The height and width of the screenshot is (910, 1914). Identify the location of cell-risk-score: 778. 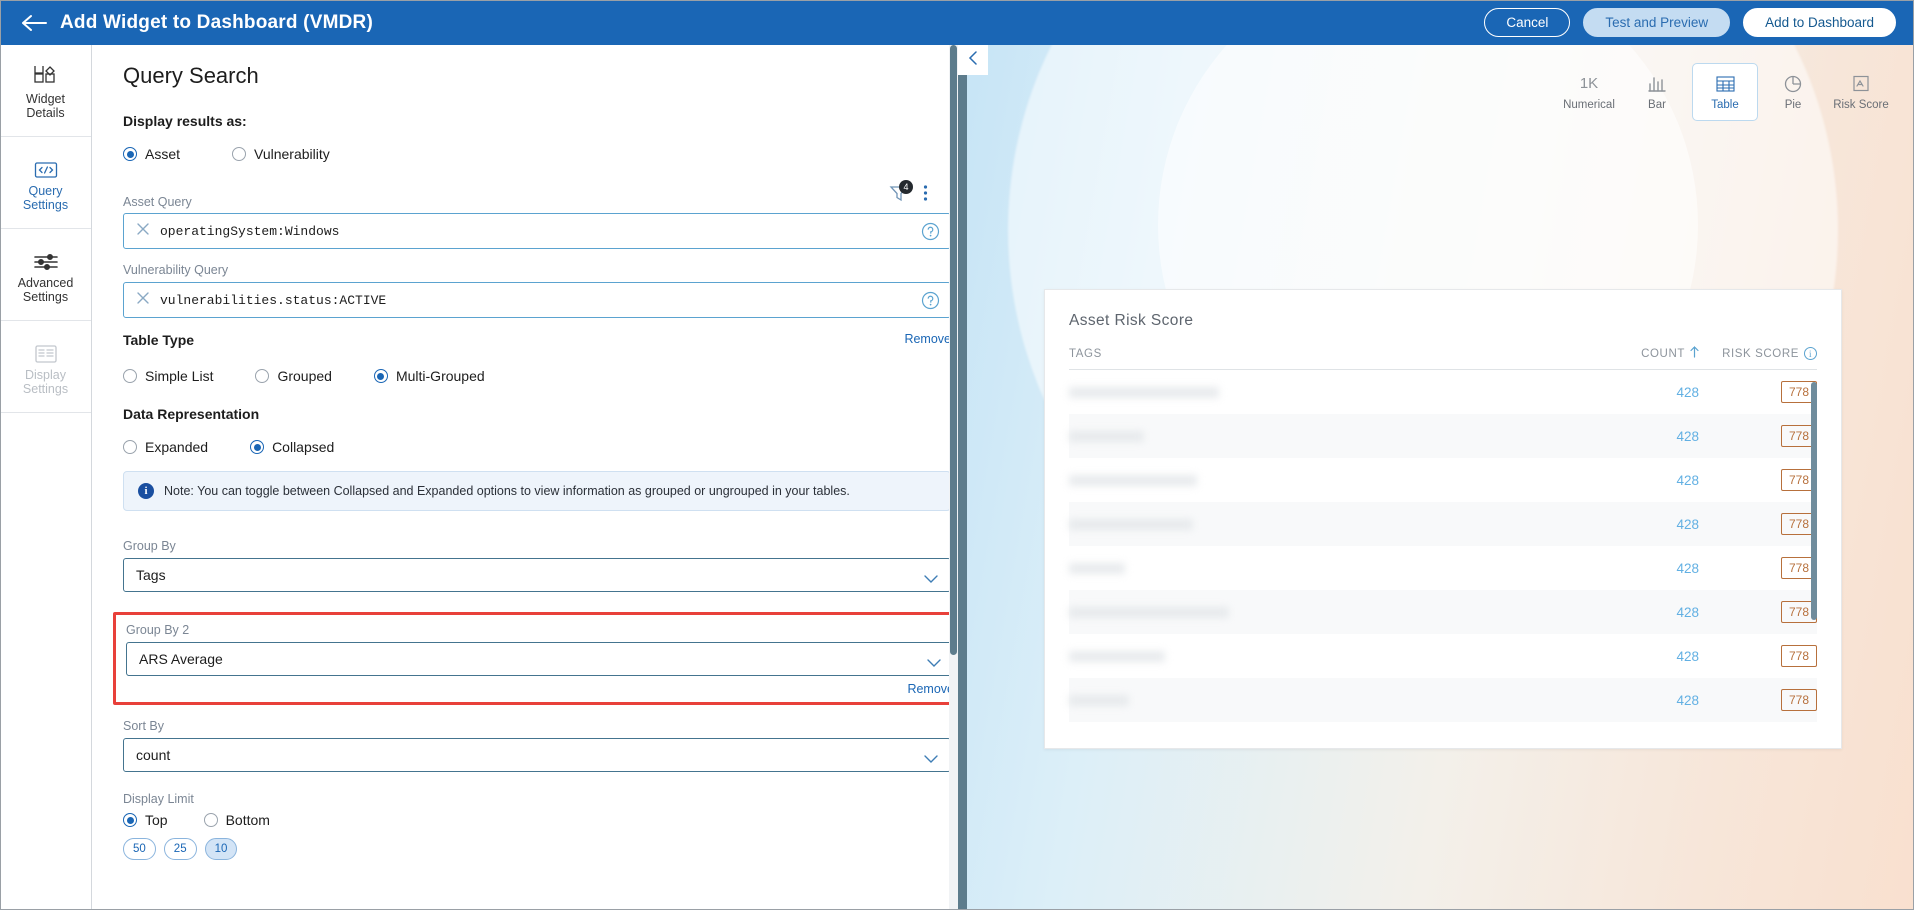
(1758, 480).